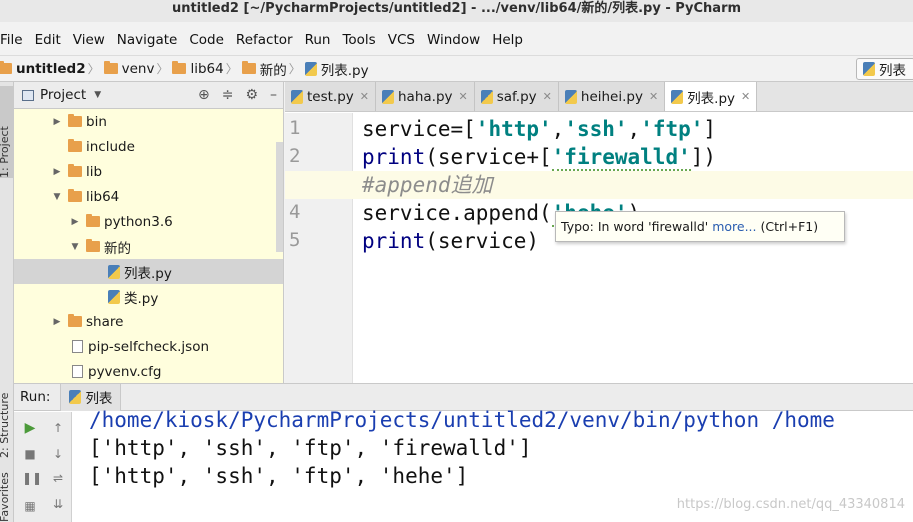  What do you see at coordinates (539, 129) in the screenshot?
I see `code-line-1: service=['http','ssh','ftp']` at bounding box center [539, 129].